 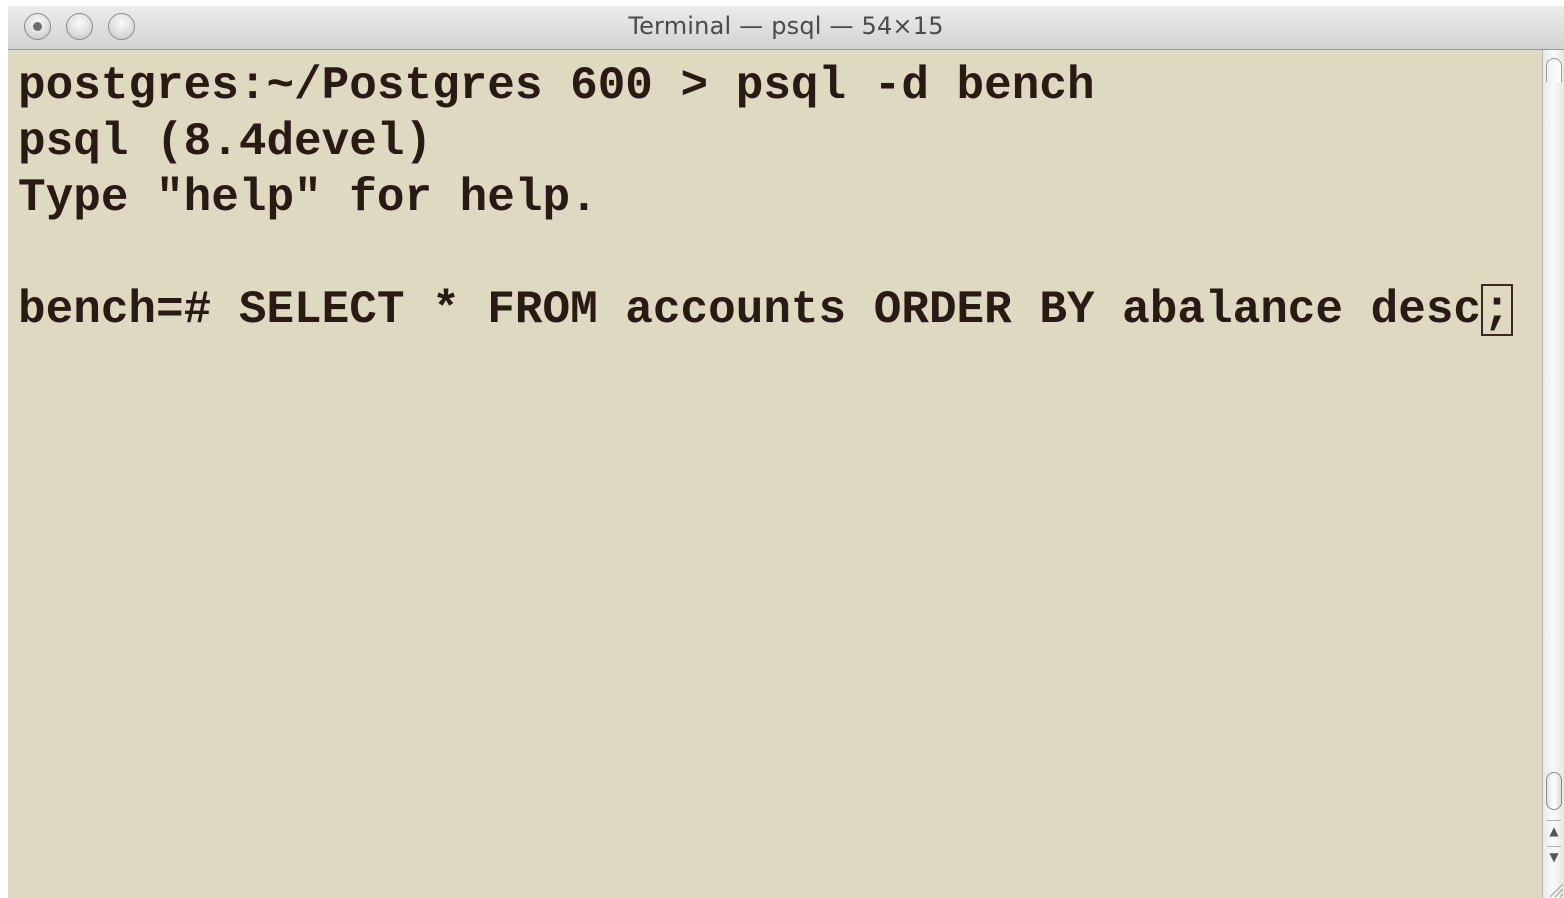 What do you see at coordinates (1554, 888) in the screenshot?
I see `resize-grip-icon` at bounding box center [1554, 888].